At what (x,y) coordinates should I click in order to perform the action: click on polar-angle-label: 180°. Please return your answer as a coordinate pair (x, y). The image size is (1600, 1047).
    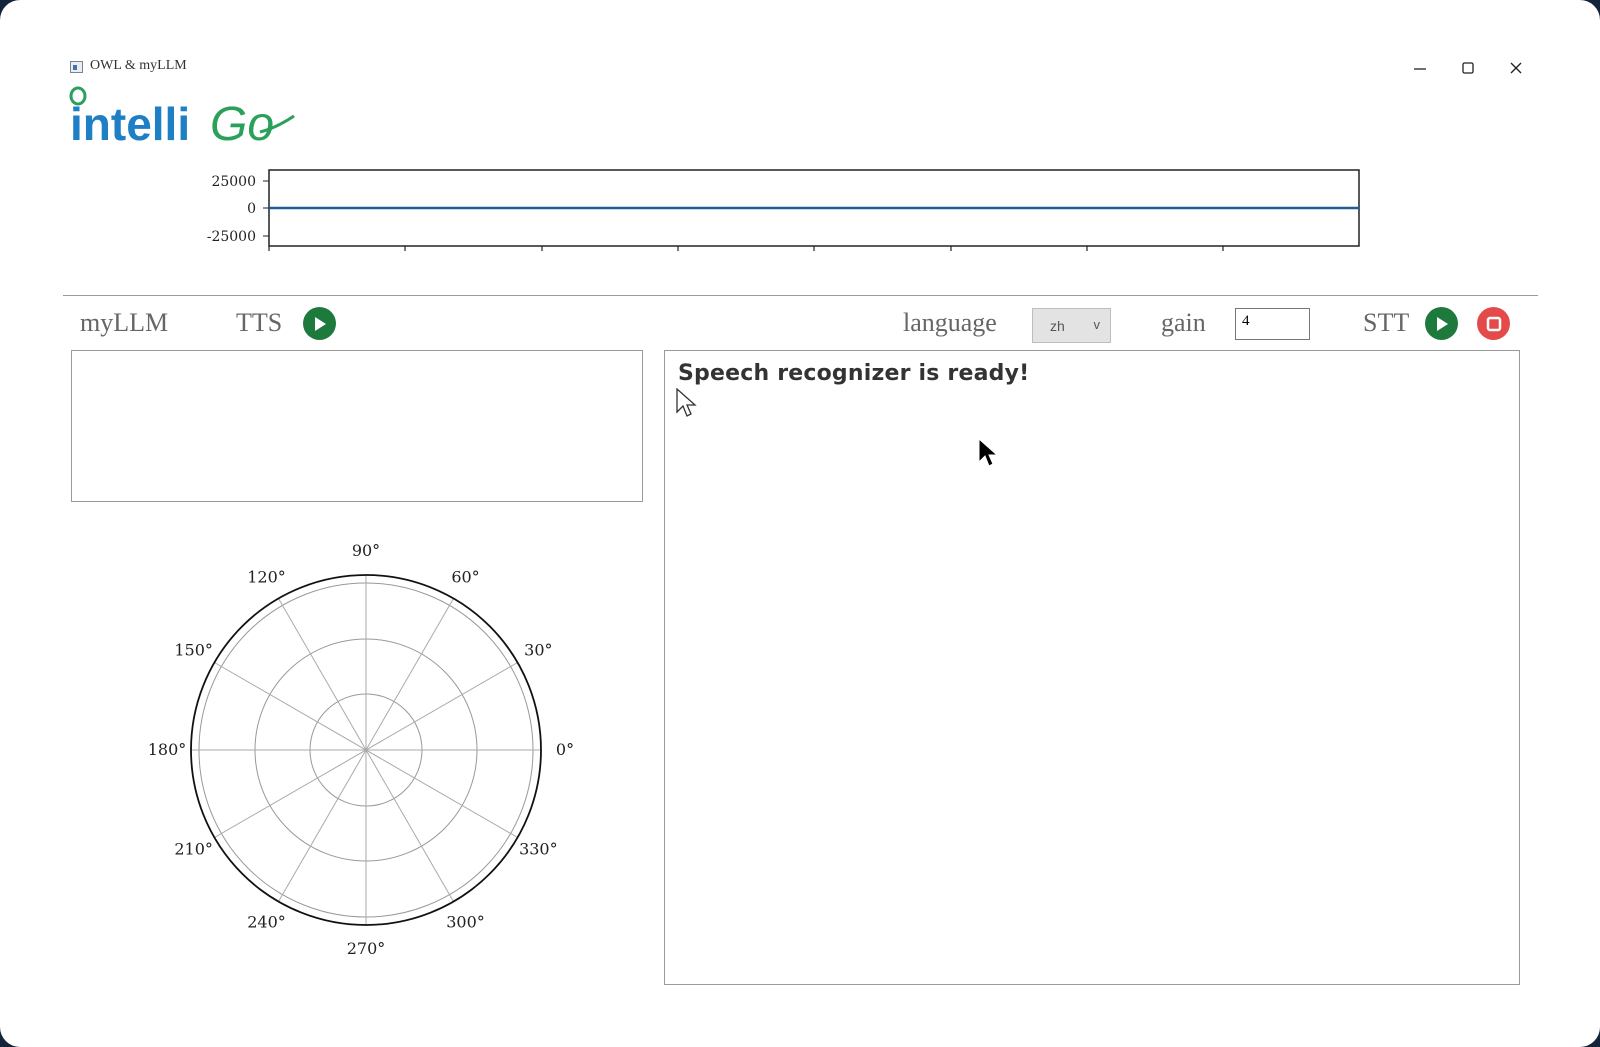
    Looking at the image, I should click on (167, 749).